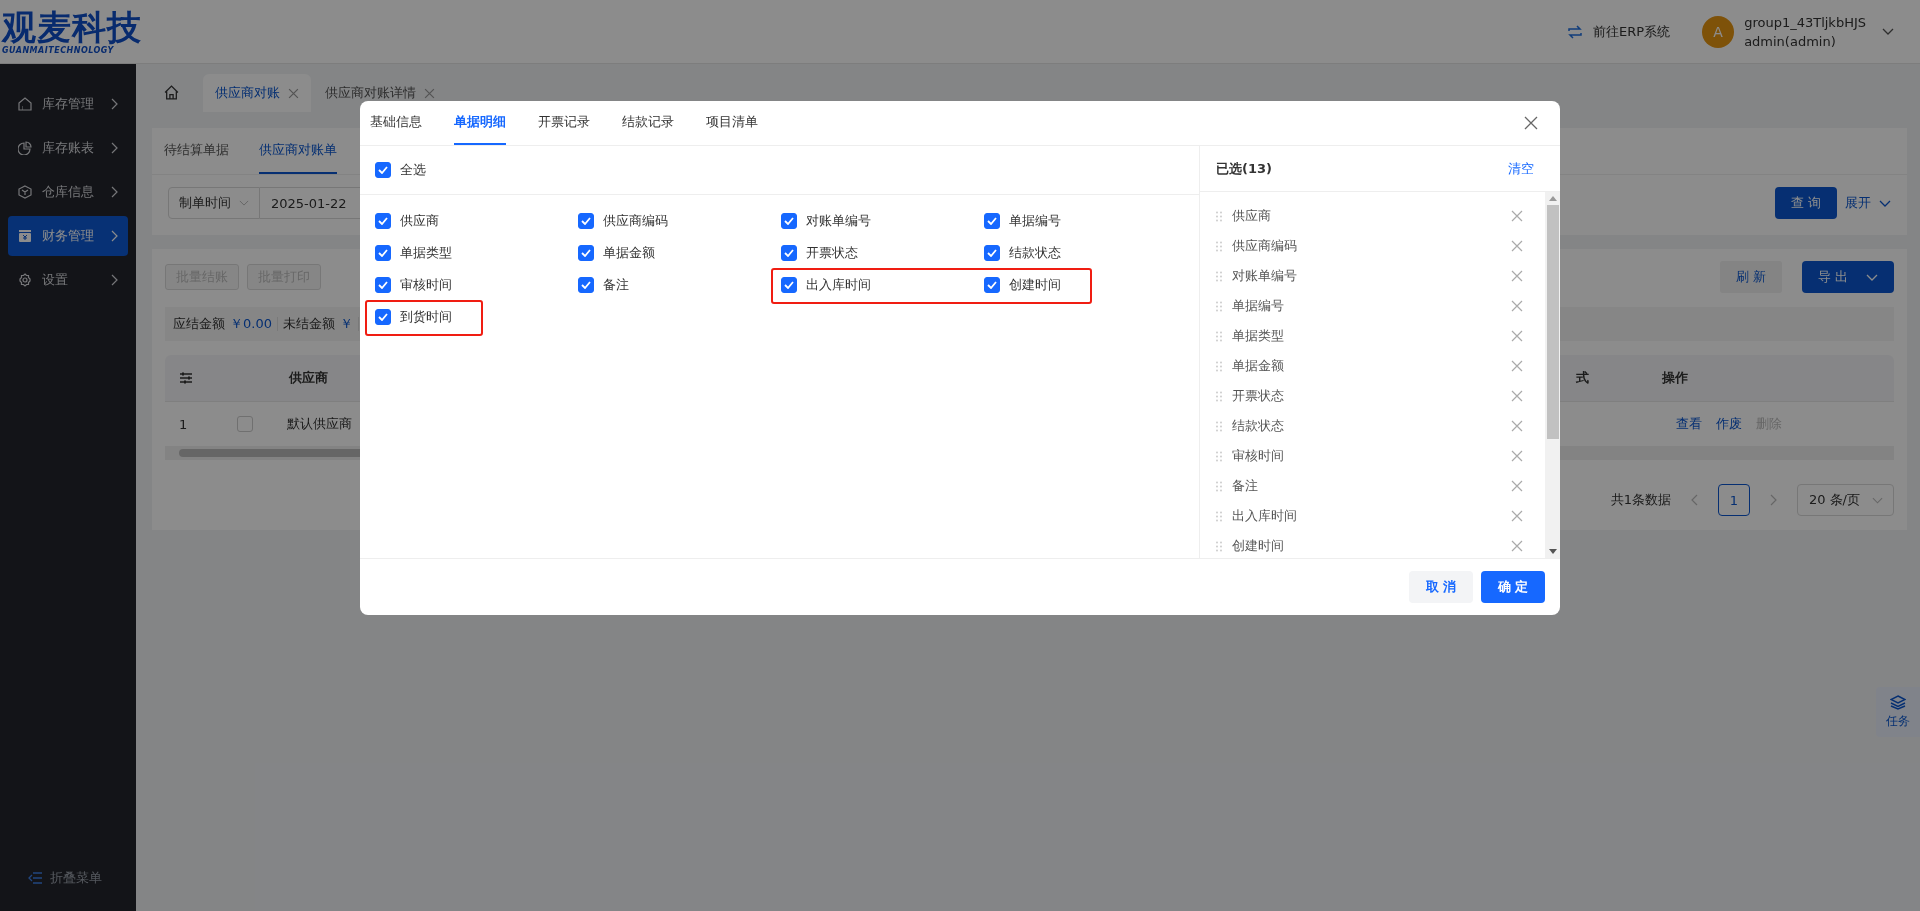 The width and height of the screenshot is (1920, 911). Describe the element at coordinates (1733, 500) in the screenshot. I see `page-number: 1` at that location.